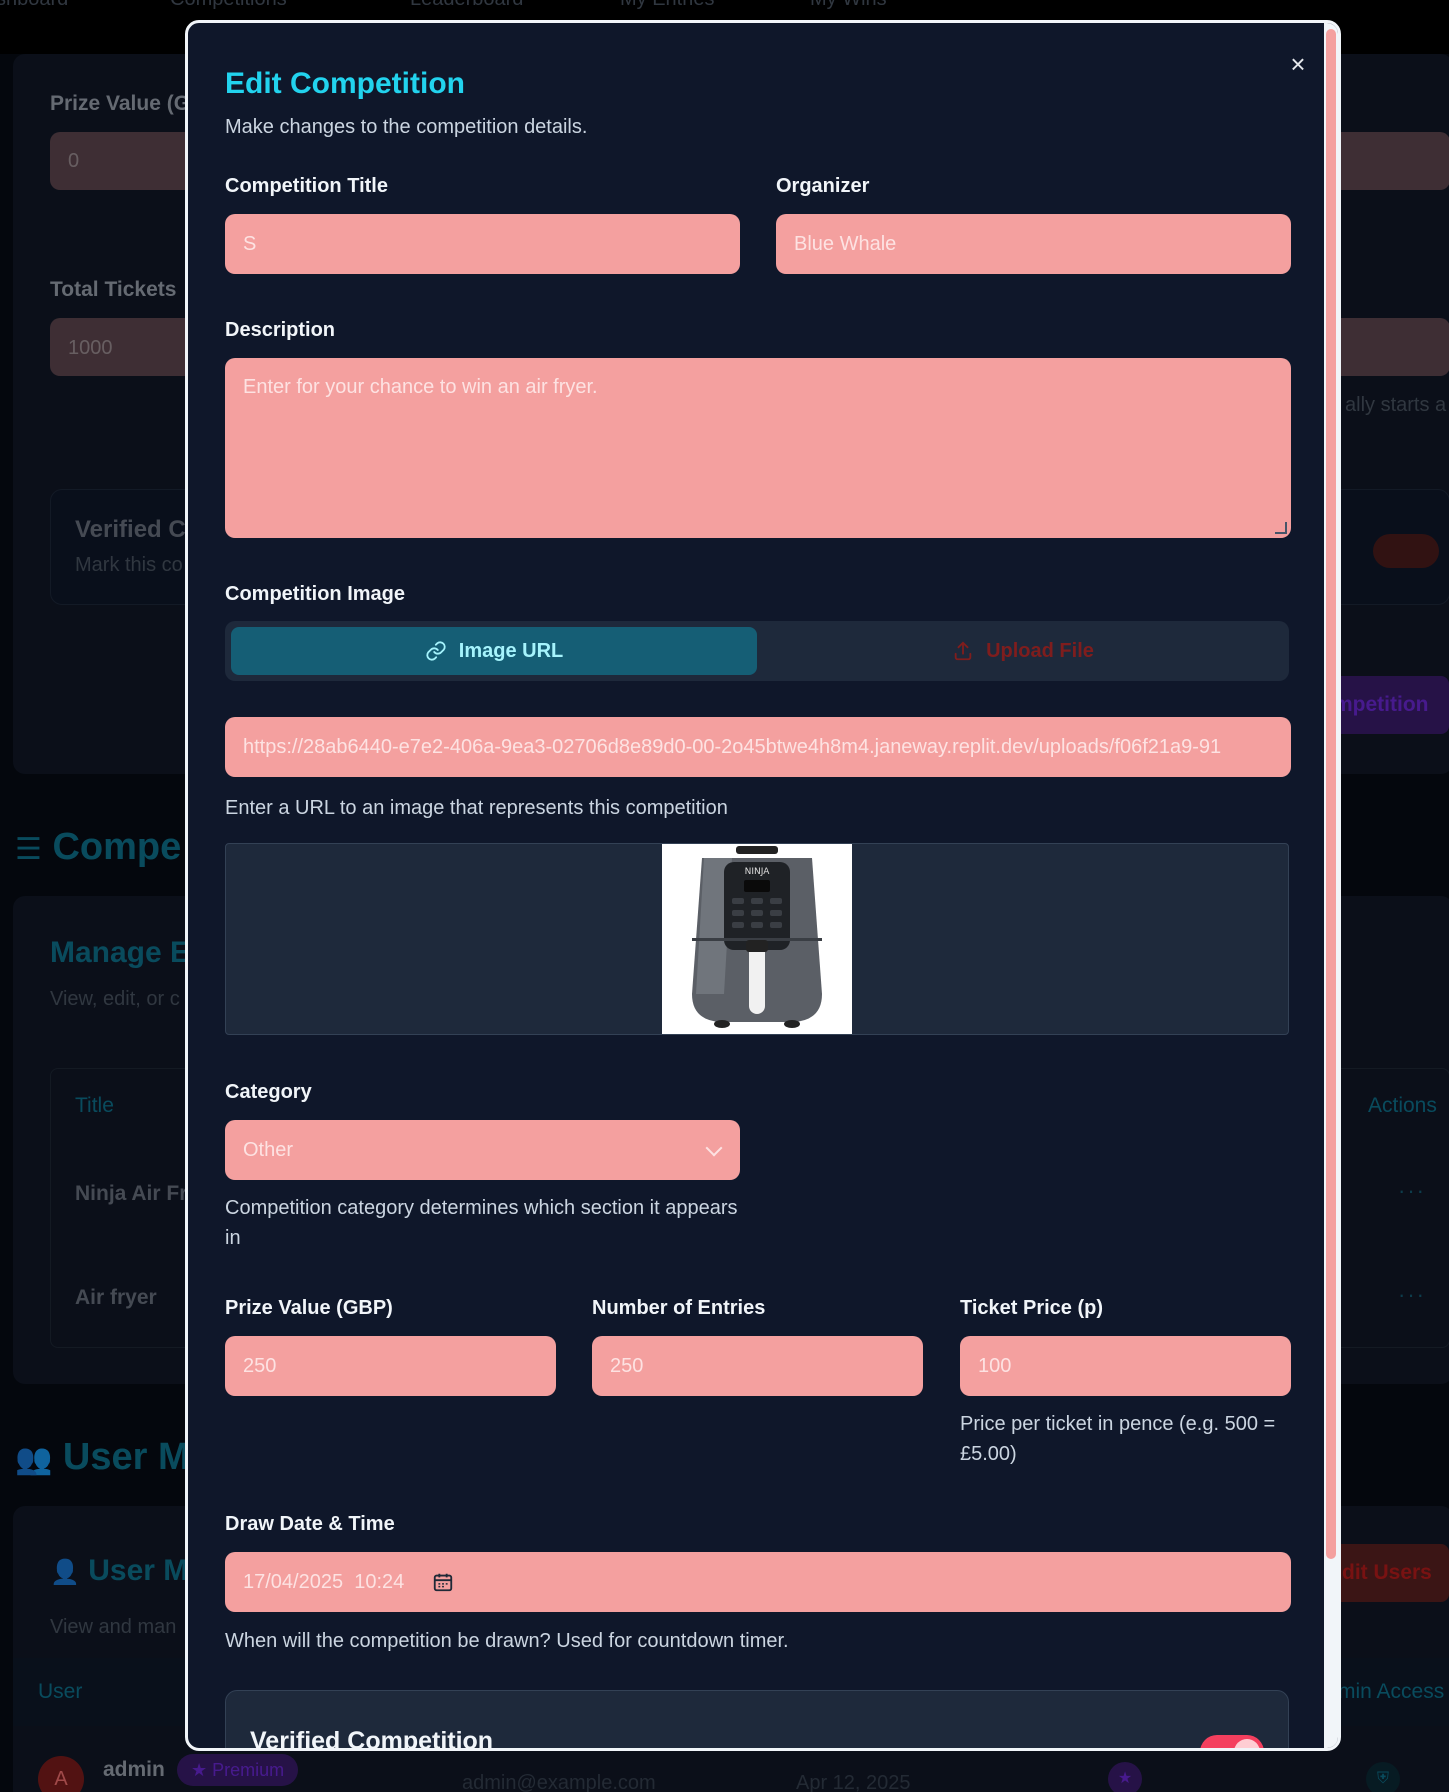  I want to click on number-of-entries-input: 250, so click(757, 1366).